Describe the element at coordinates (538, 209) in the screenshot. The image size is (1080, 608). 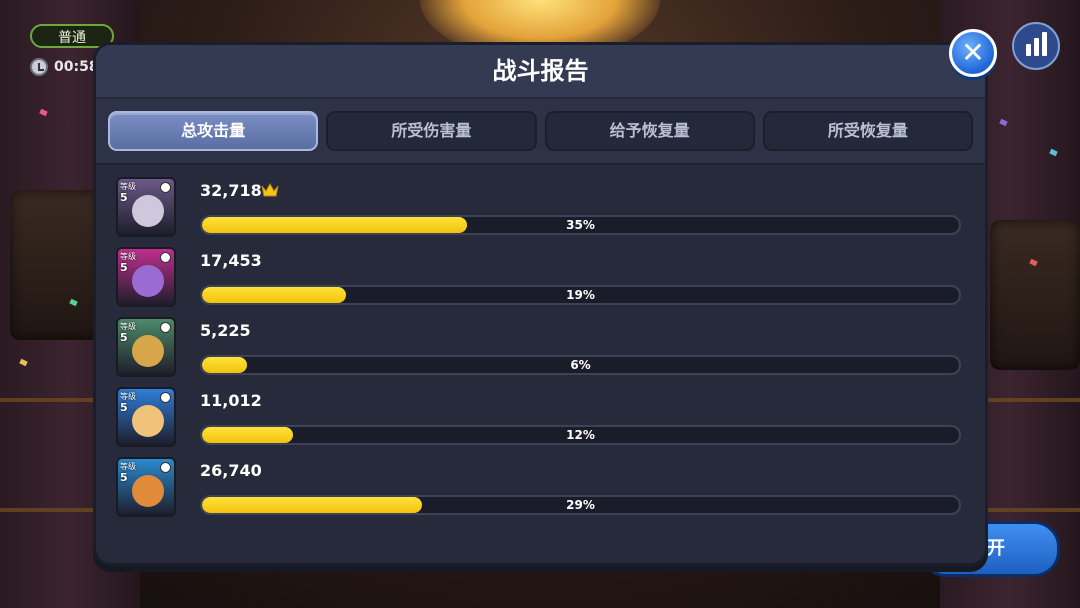
I see `list-item: 等级 5 32,718 35%` at that location.